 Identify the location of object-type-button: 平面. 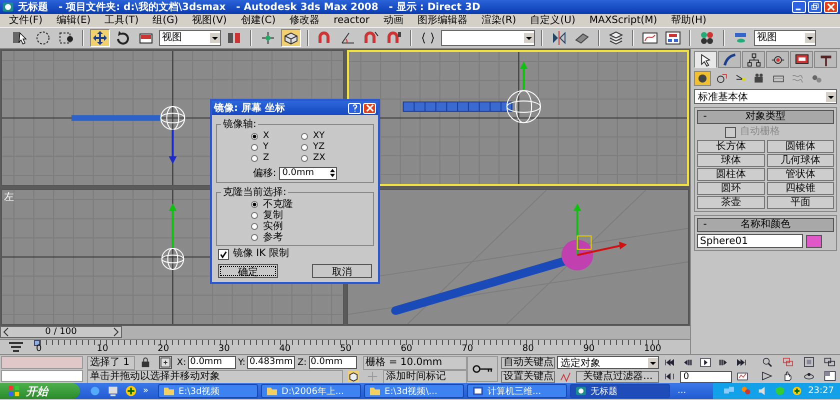
(800, 202).